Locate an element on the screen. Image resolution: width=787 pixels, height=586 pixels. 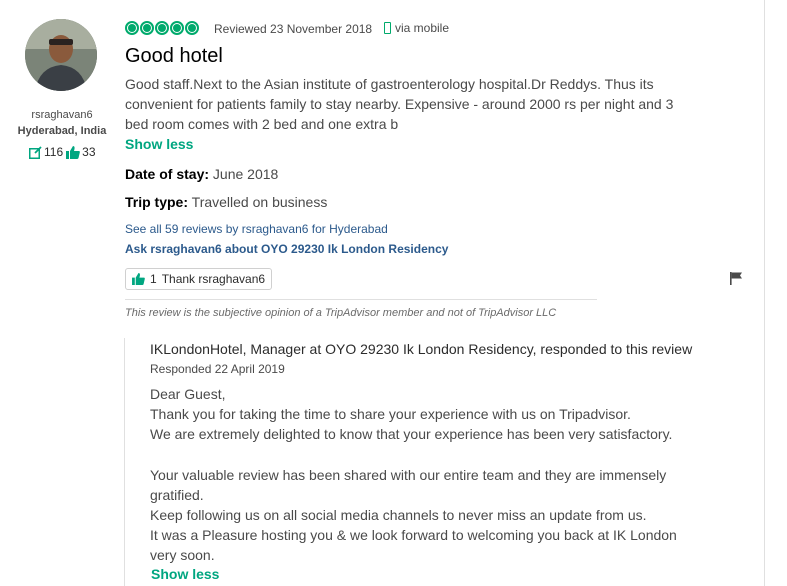
helpful-count-stat: 33 is located at coordinates (81, 152).